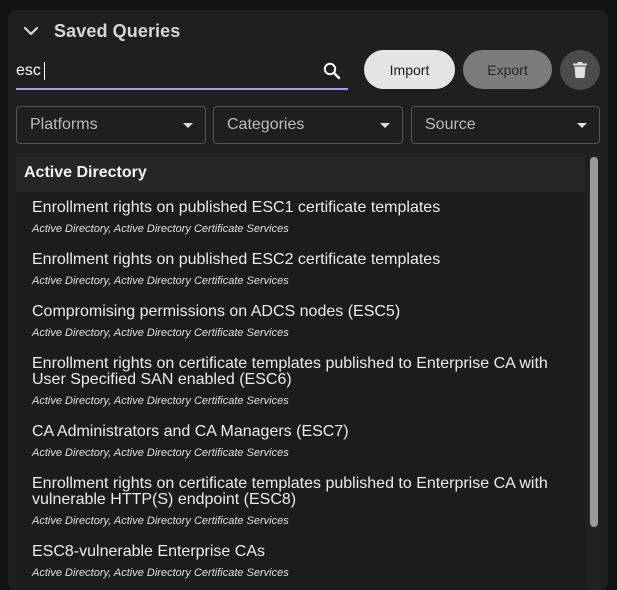 Image resolution: width=617 pixels, height=590 pixels. I want to click on import-button-label: Import, so click(409, 69).